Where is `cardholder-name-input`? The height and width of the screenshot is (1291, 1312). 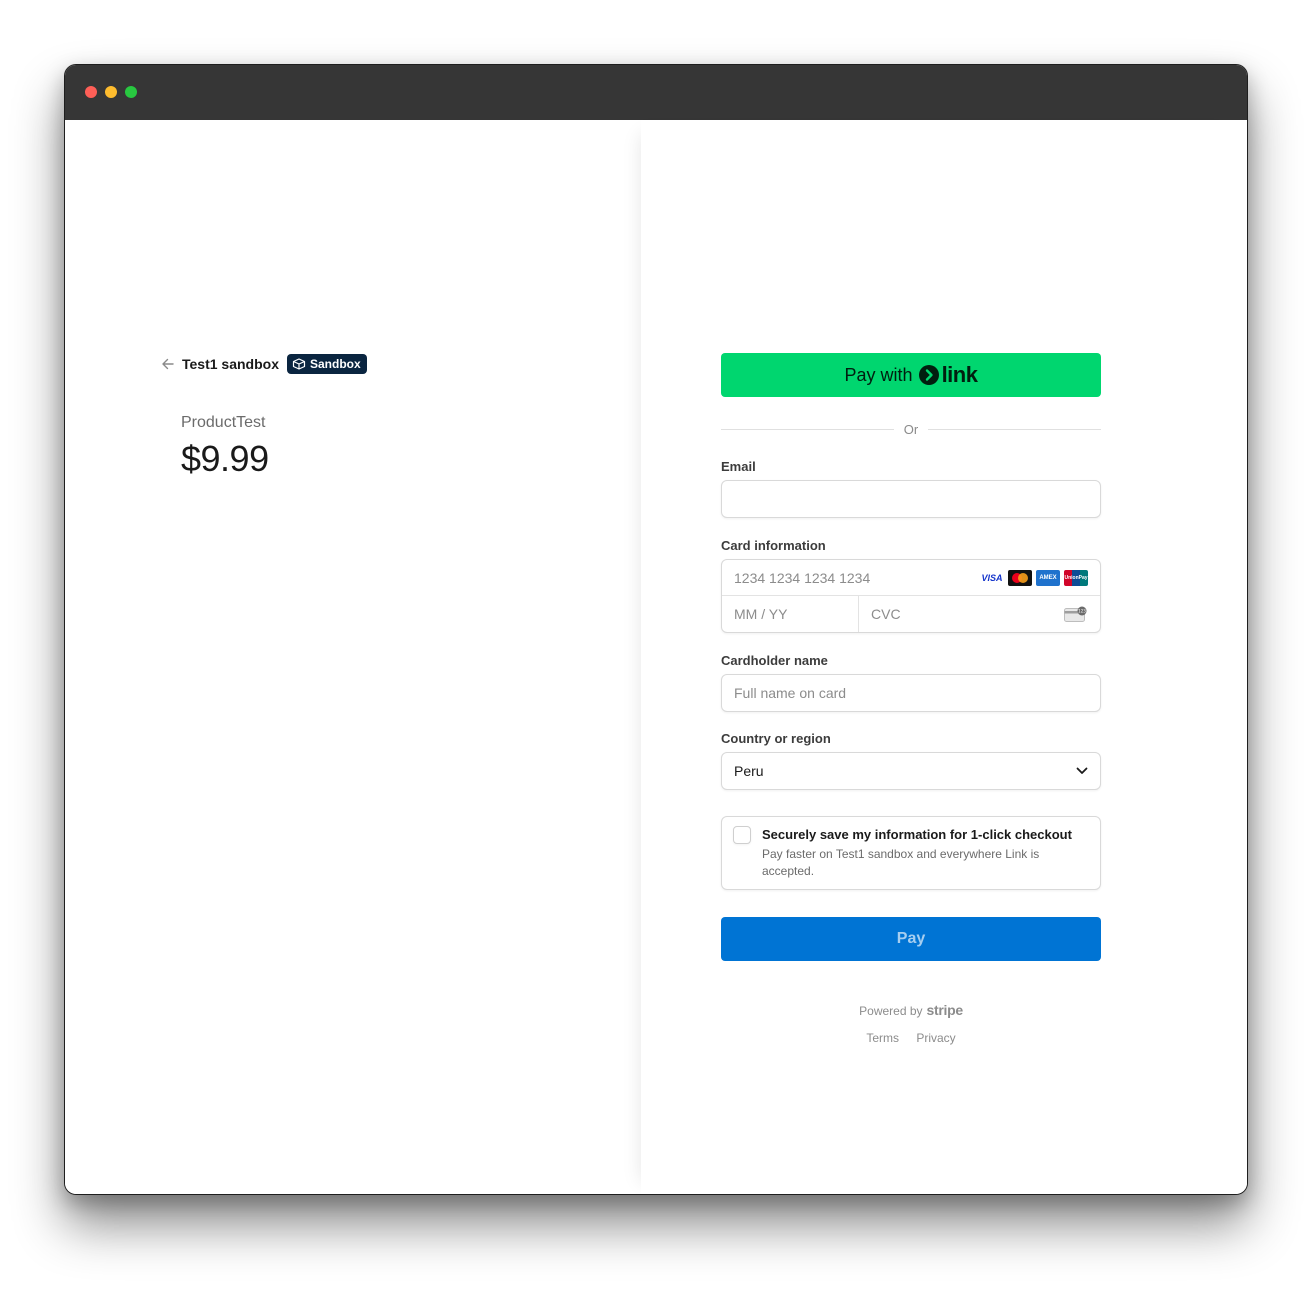 cardholder-name-input is located at coordinates (911, 693).